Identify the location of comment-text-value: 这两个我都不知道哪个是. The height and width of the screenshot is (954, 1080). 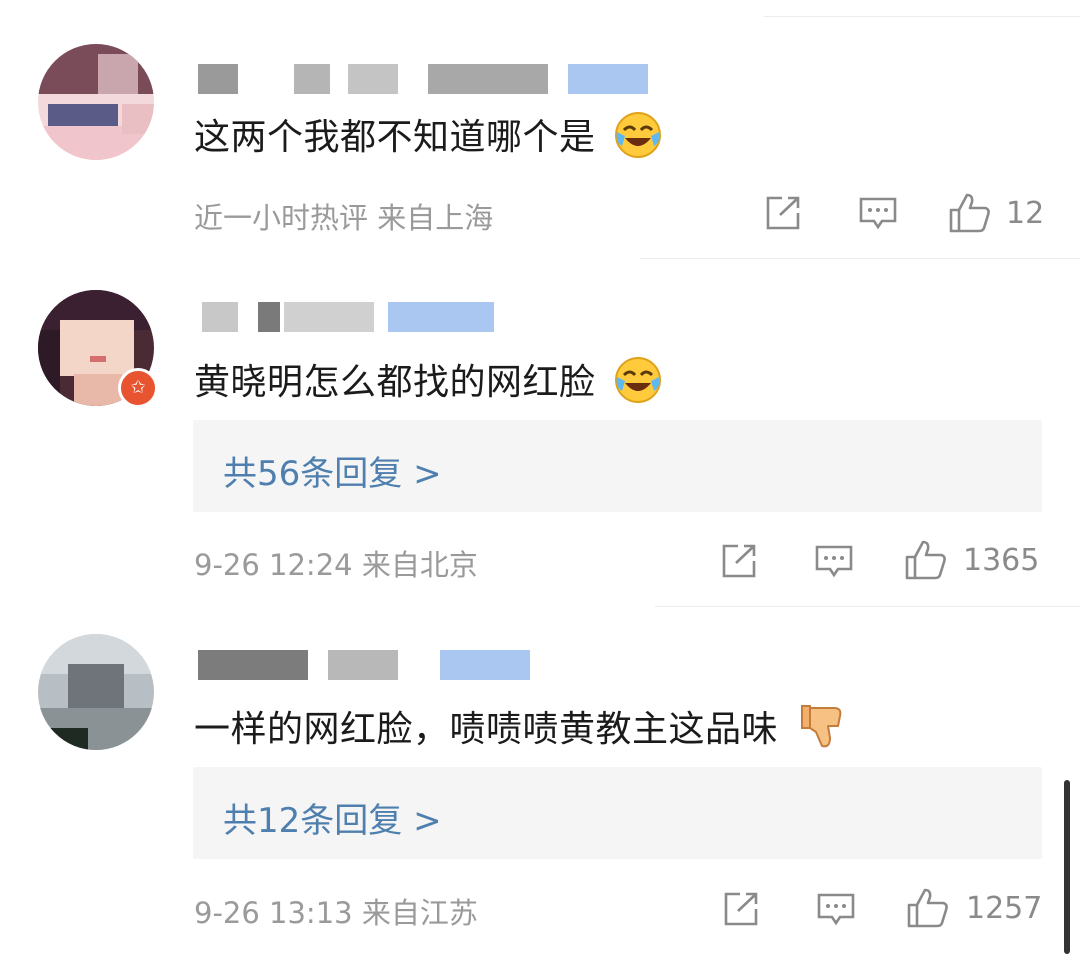
(395, 137).